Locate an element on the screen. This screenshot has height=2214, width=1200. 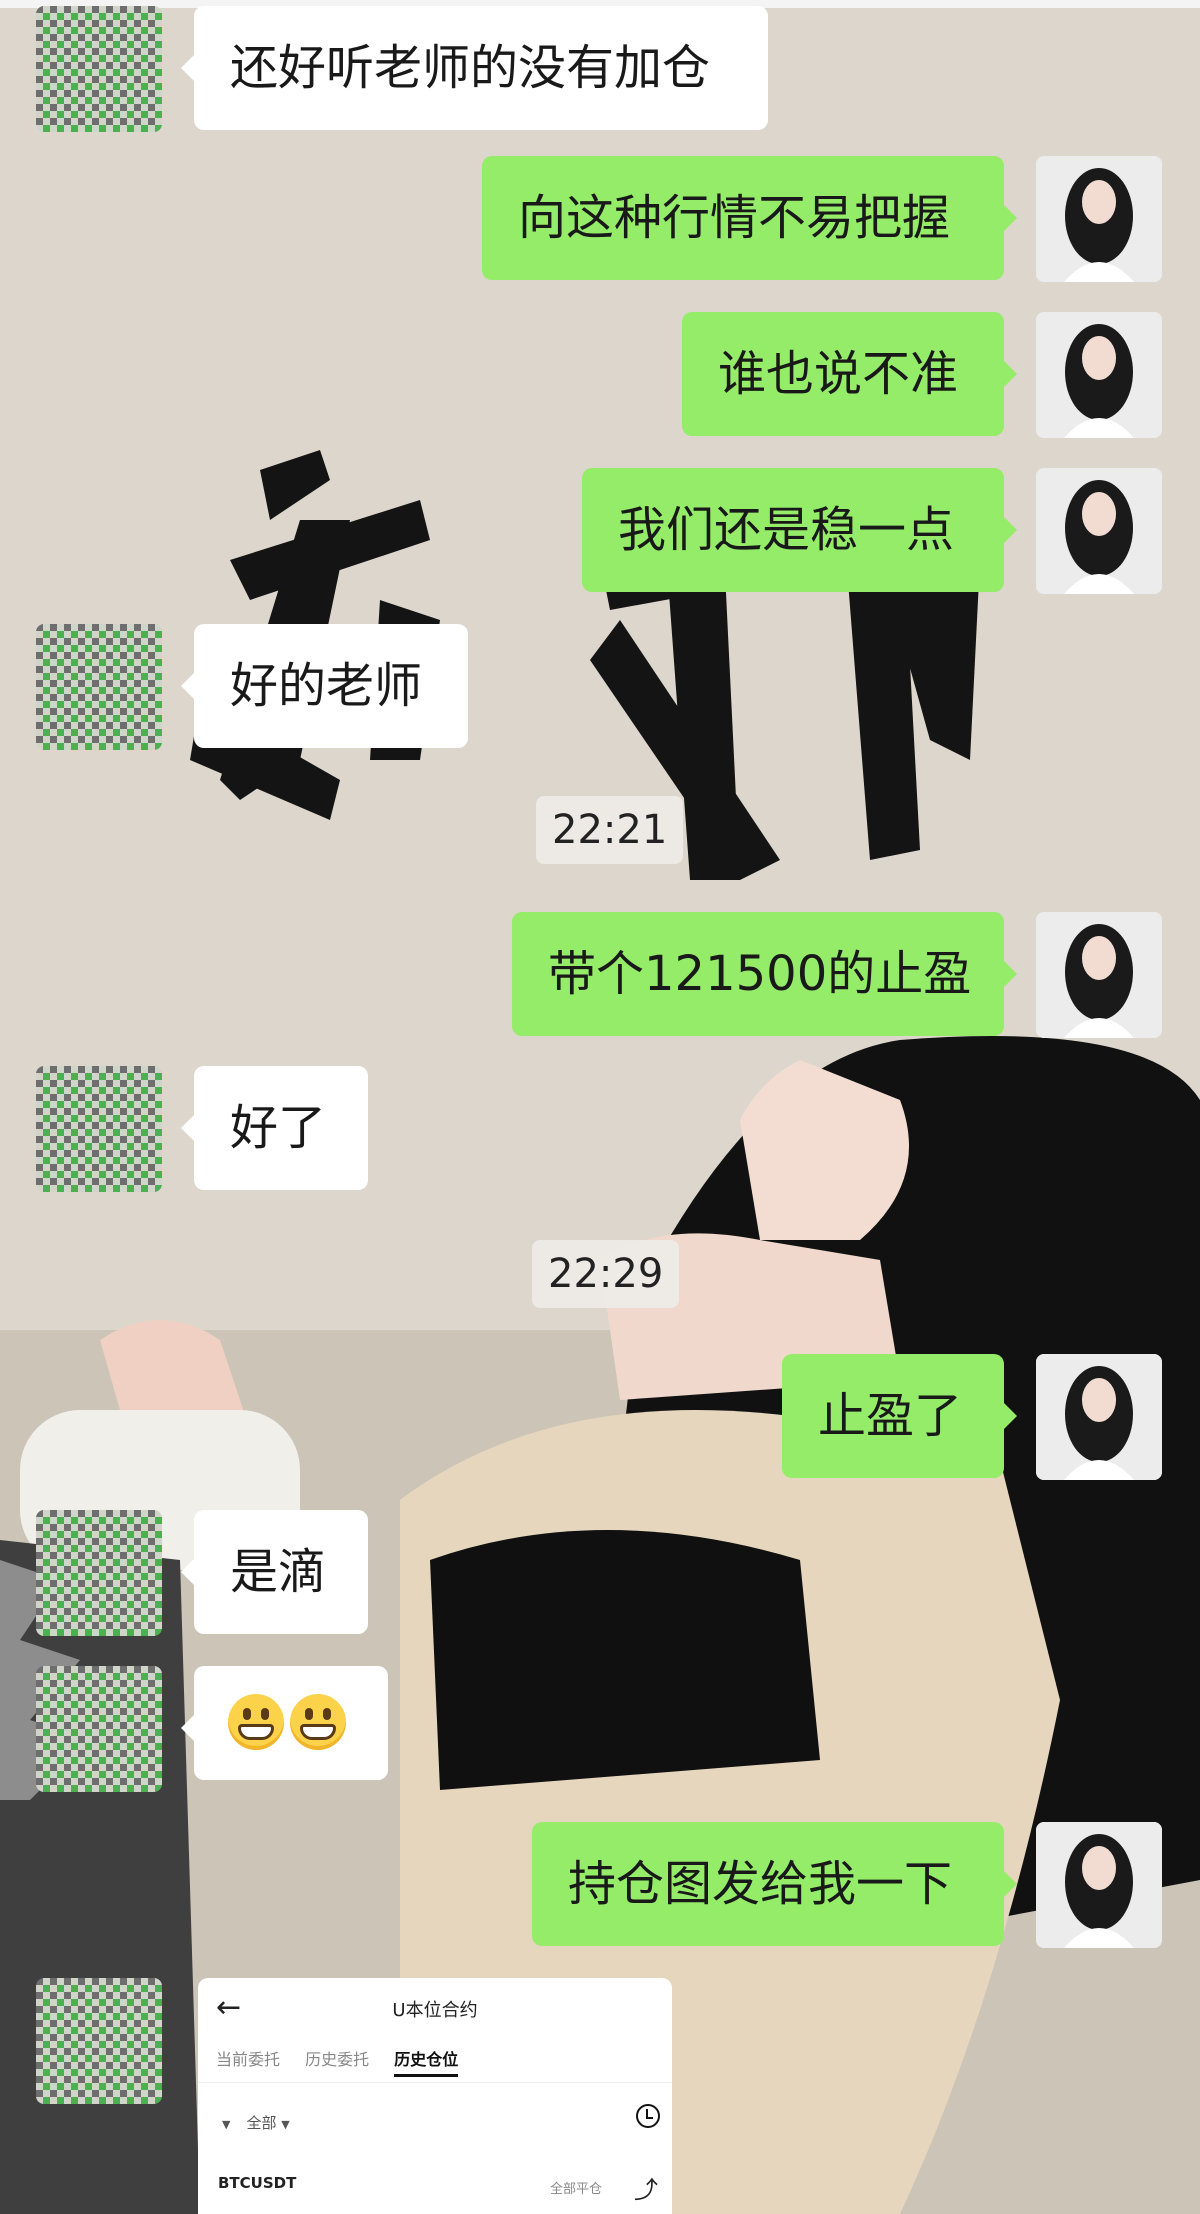
share-icon: ⤴ is located at coordinates (646, 2190).